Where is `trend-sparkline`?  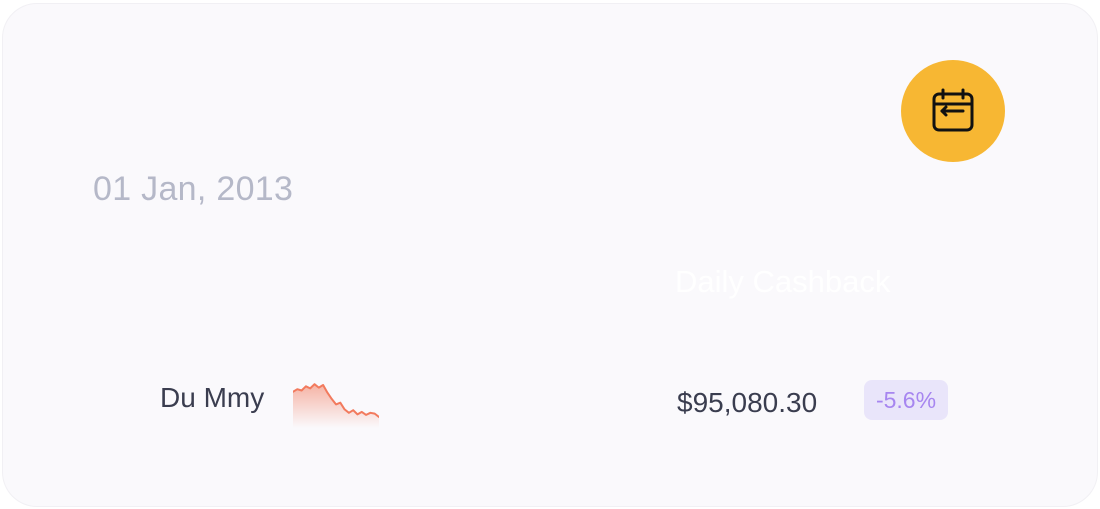 trend-sparkline is located at coordinates (336, 405).